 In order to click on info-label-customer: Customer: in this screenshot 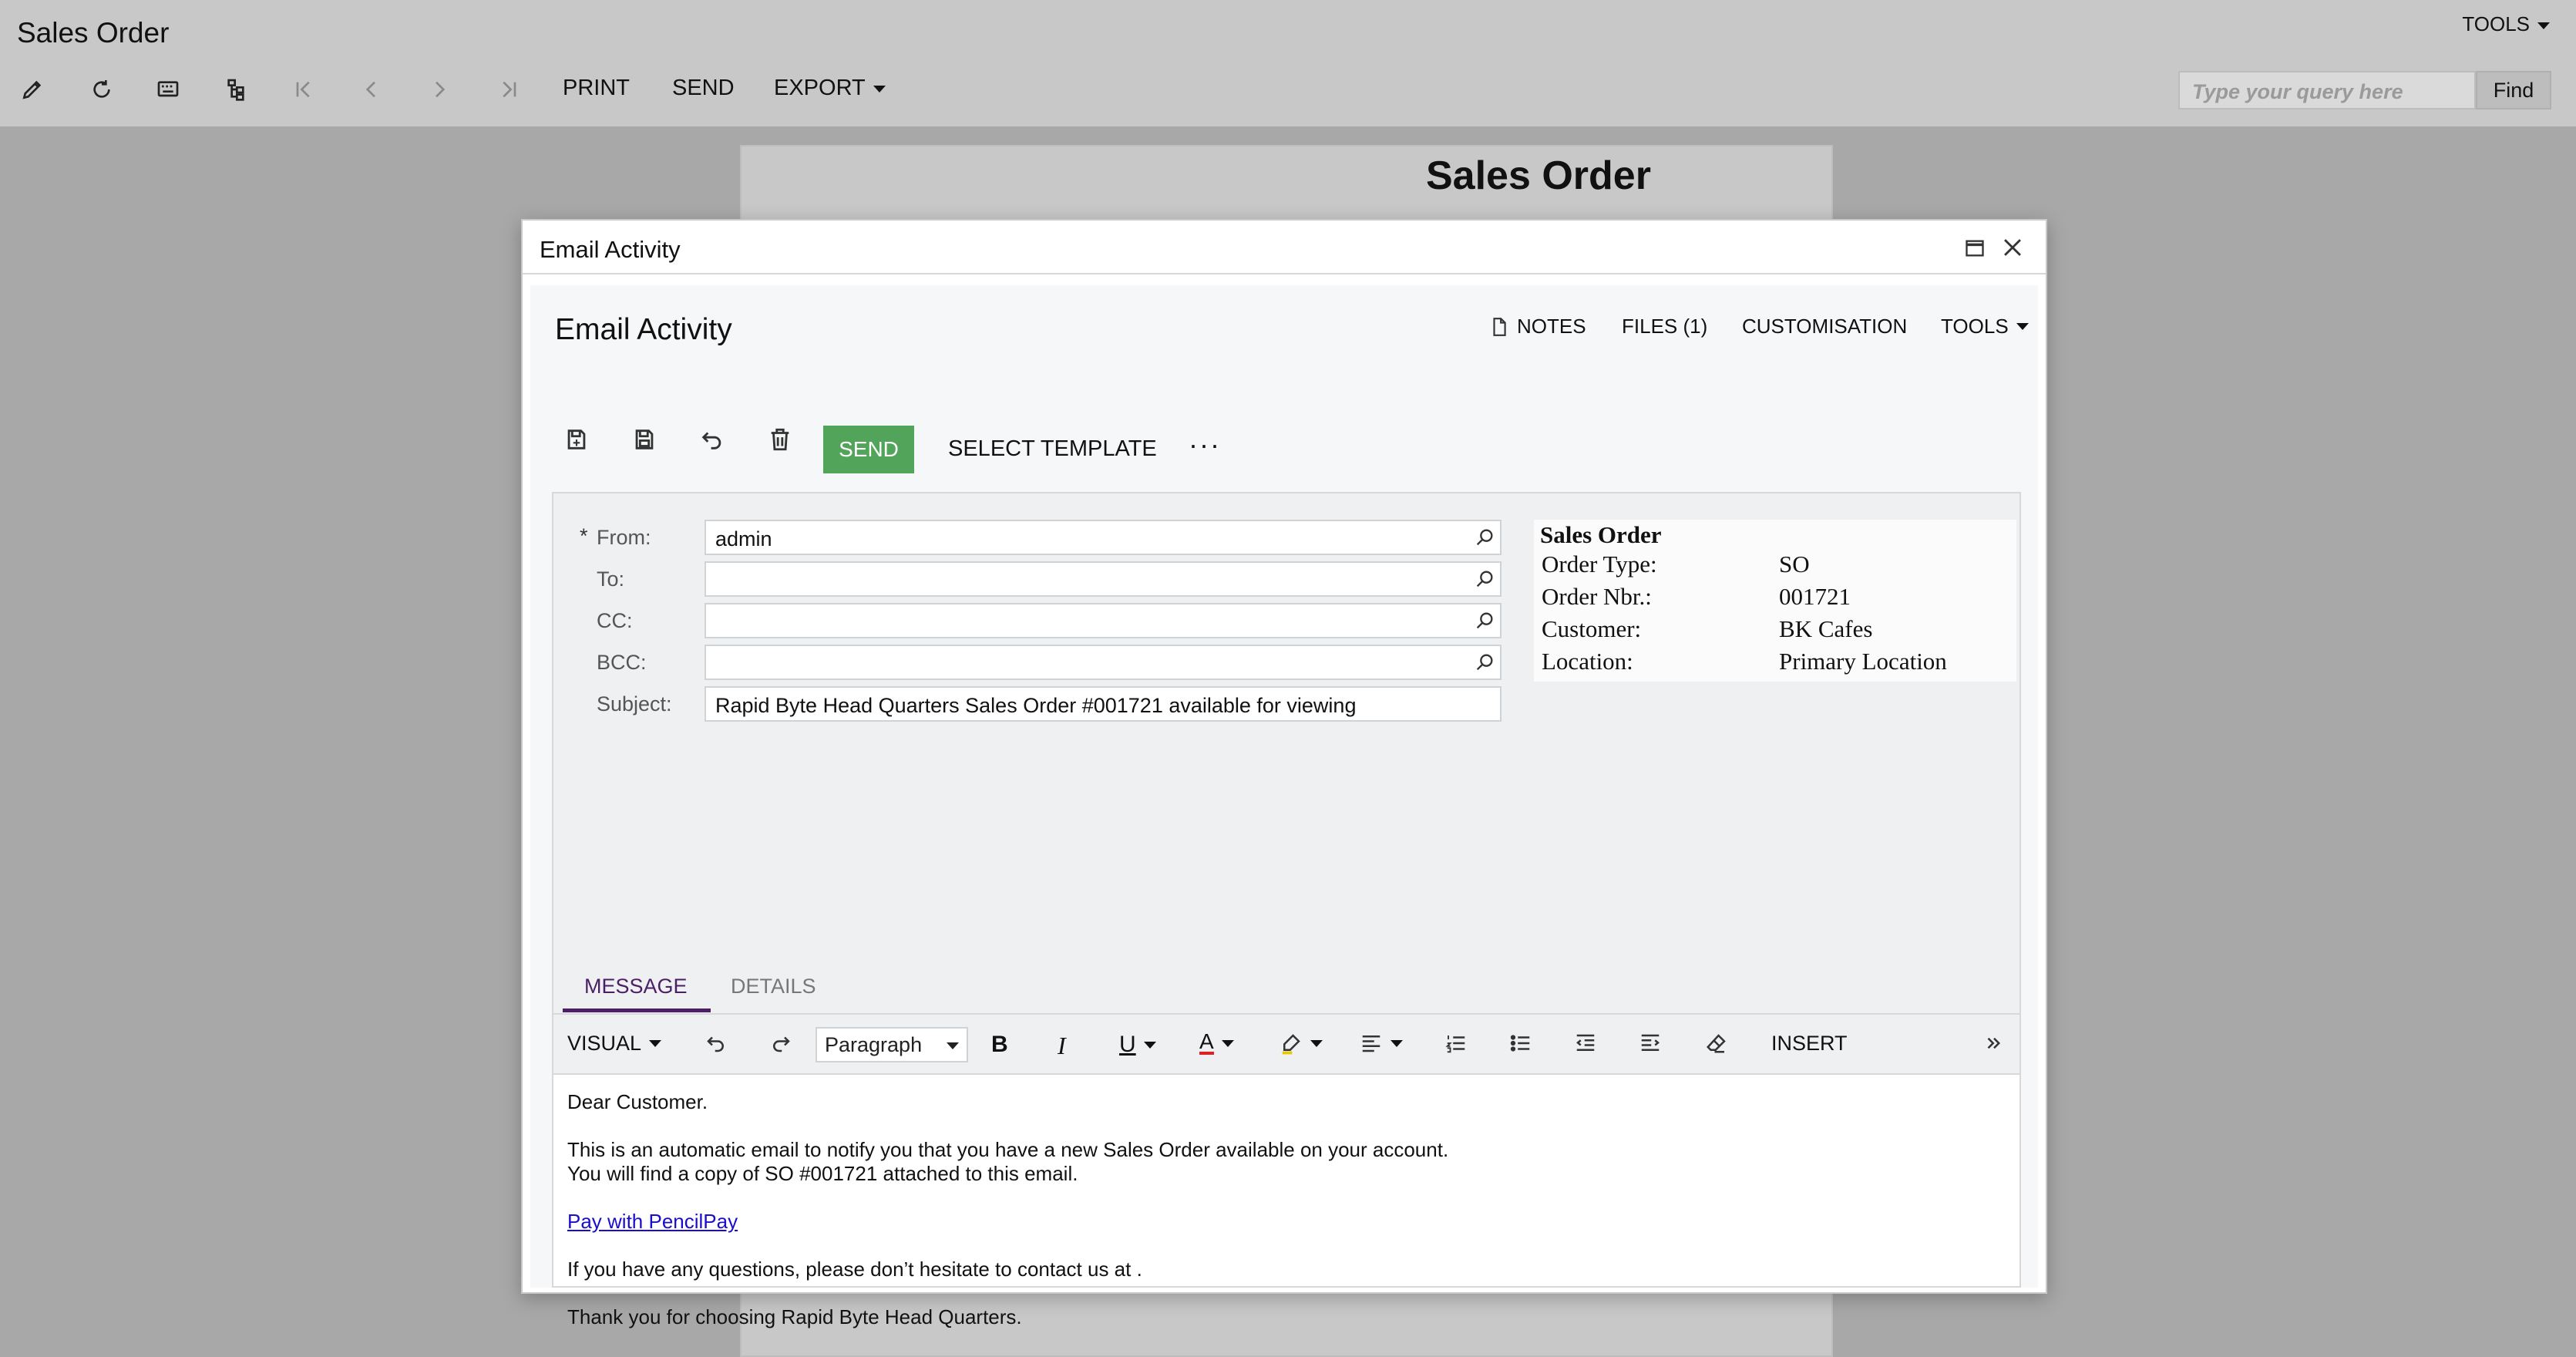, I will do `click(1592, 628)`.